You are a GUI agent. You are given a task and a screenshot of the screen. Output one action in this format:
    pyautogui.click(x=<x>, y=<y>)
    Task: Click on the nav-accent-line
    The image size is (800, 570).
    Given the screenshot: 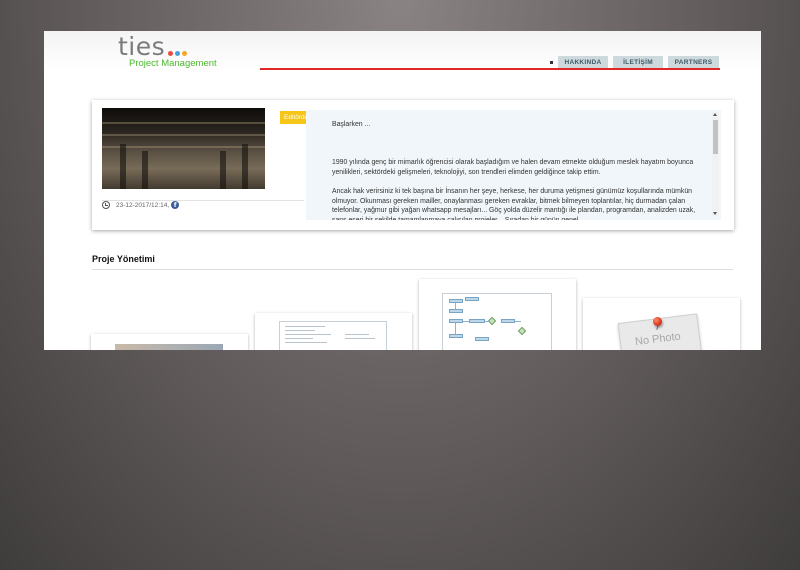 What is the action you would take?
    pyautogui.click(x=490, y=69)
    